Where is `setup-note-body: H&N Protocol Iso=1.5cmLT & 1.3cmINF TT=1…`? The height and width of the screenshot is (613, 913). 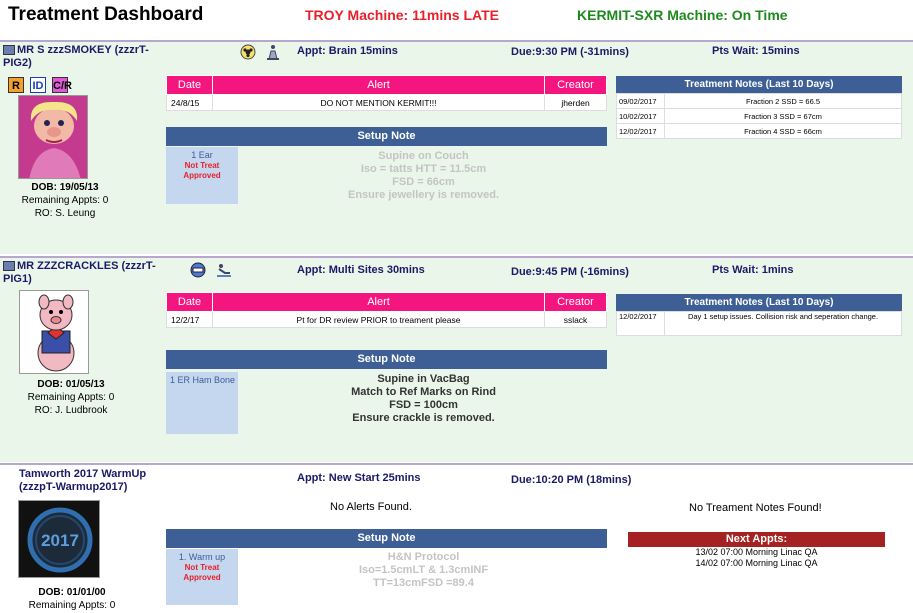 setup-note-body: H&N Protocol Iso=1.5cmLT & 1.3cmINF TT=1… is located at coordinates (423, 570).